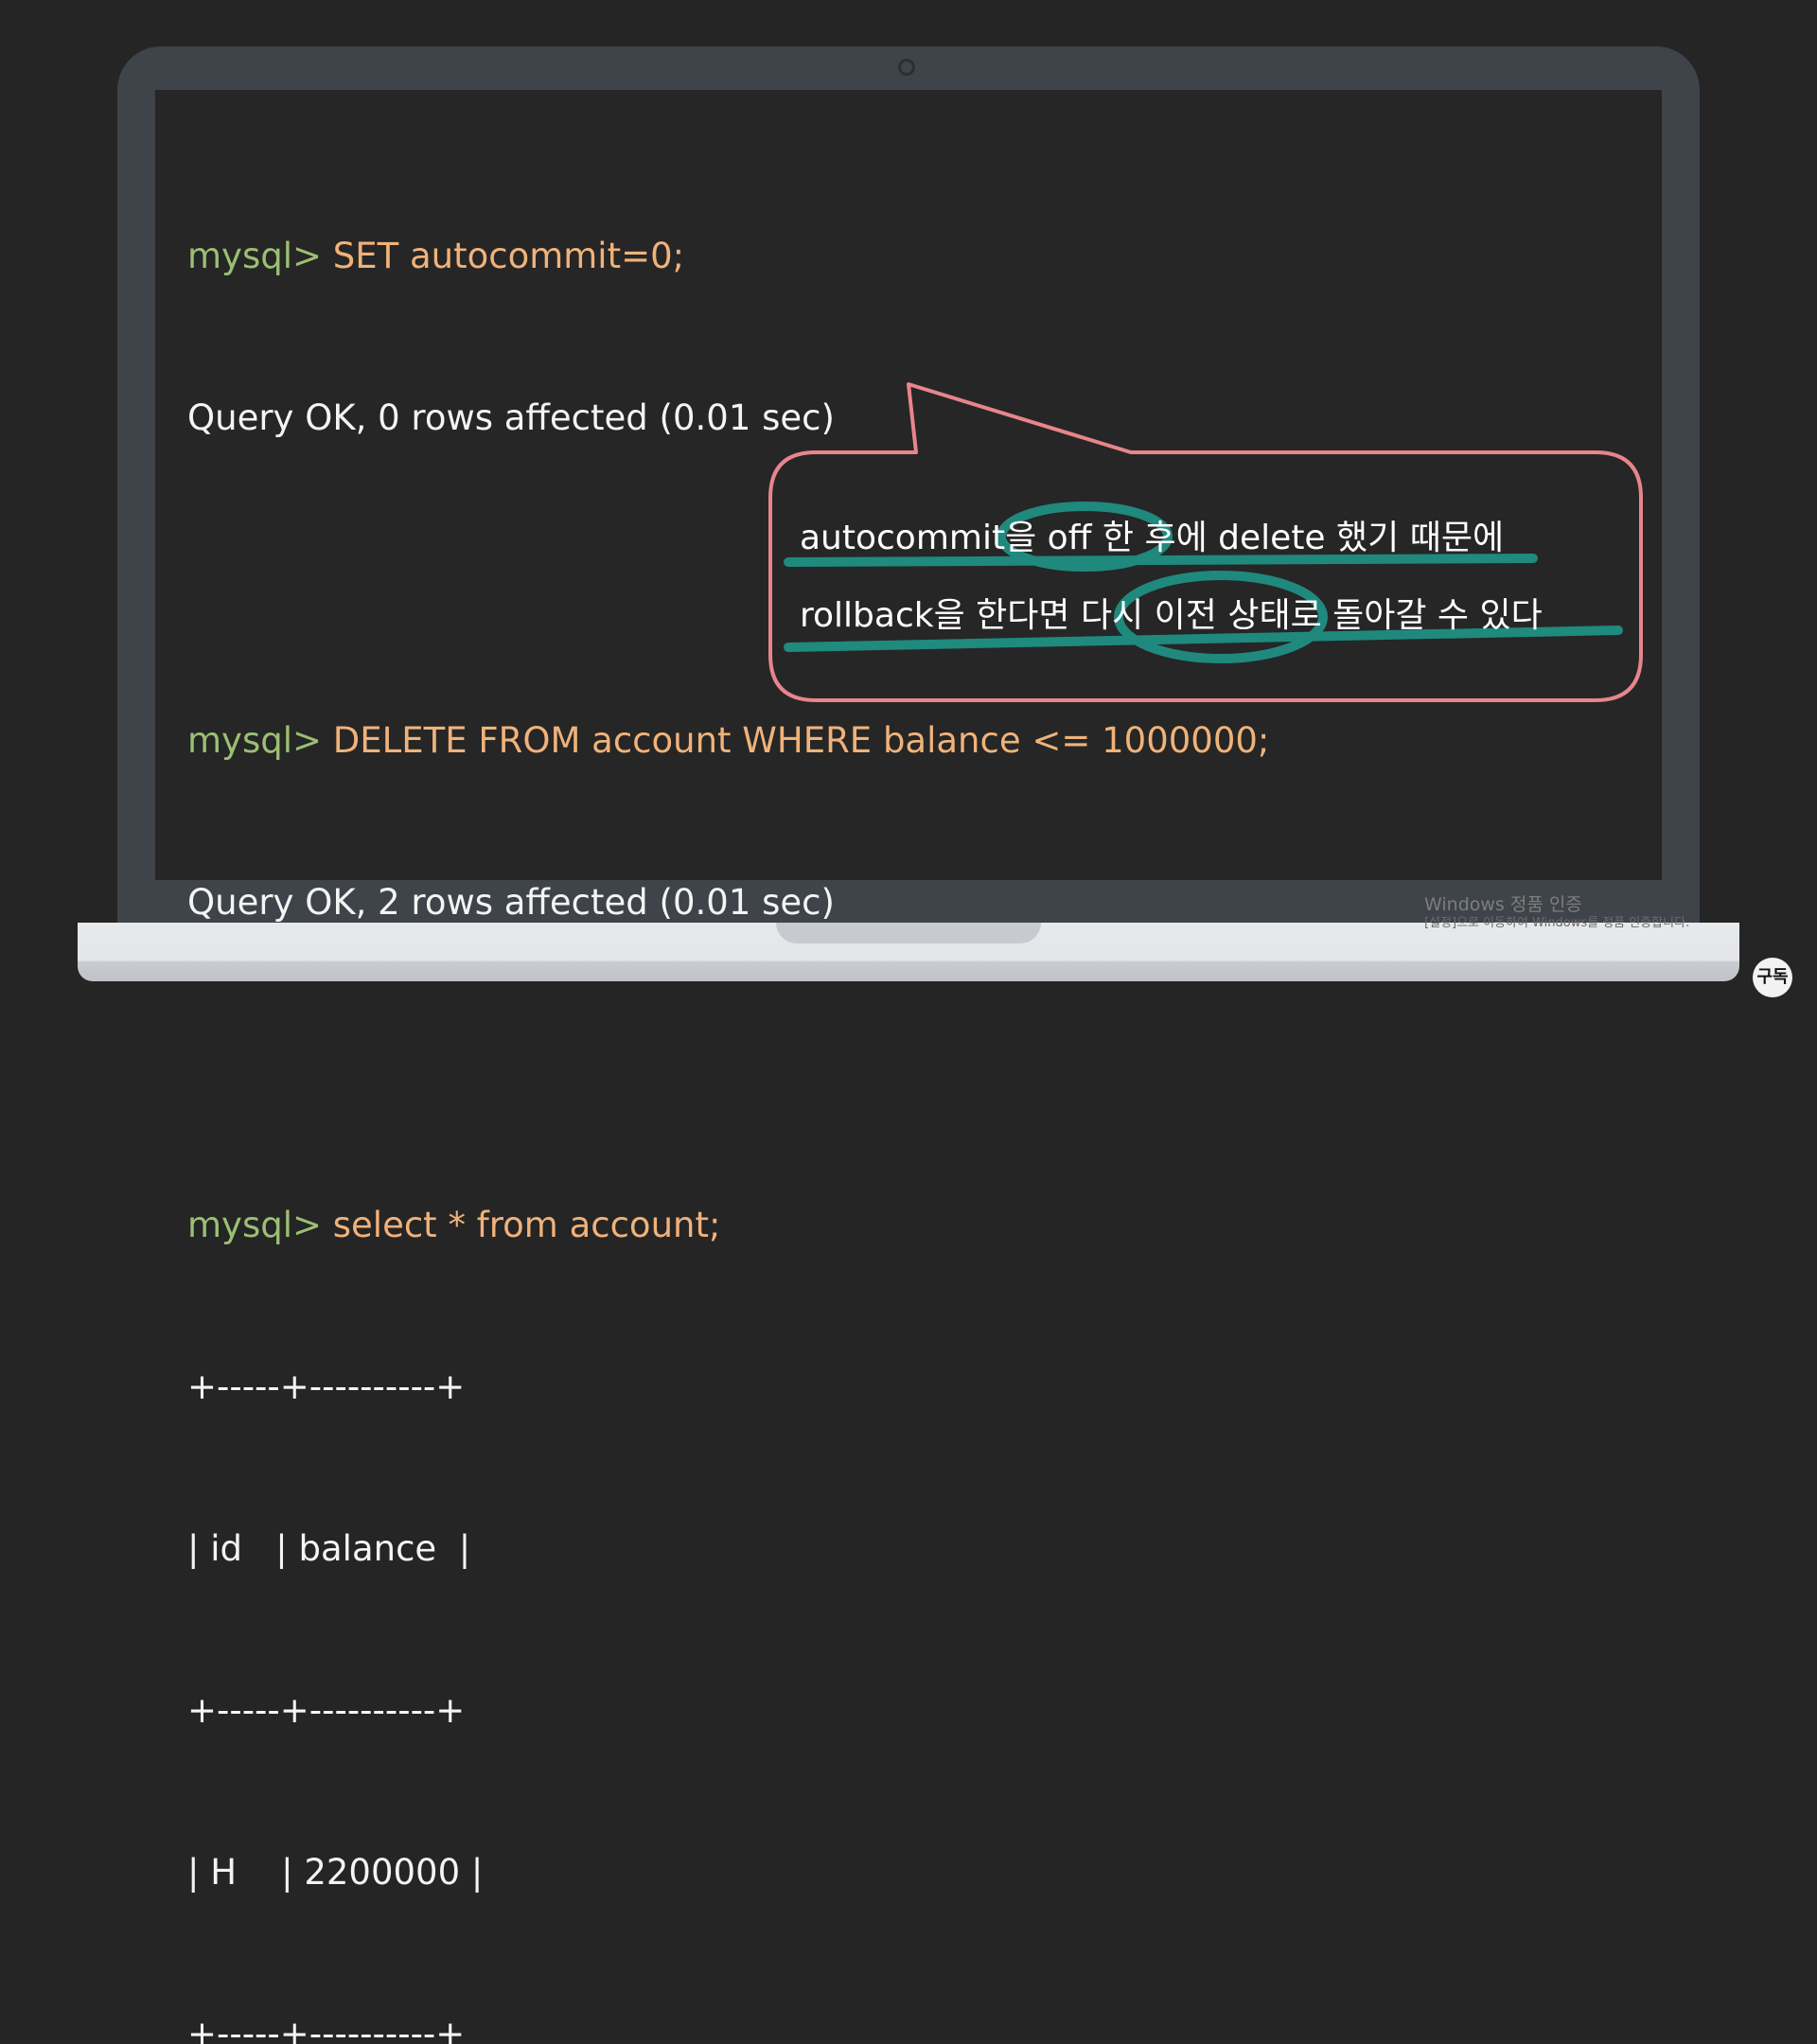 Image resolution: width=1817 pixels, height=2044 pixels. Describe the element at coordinates (521, 1225) in the screenshot. I see `command-text: select * from account;` at that location.